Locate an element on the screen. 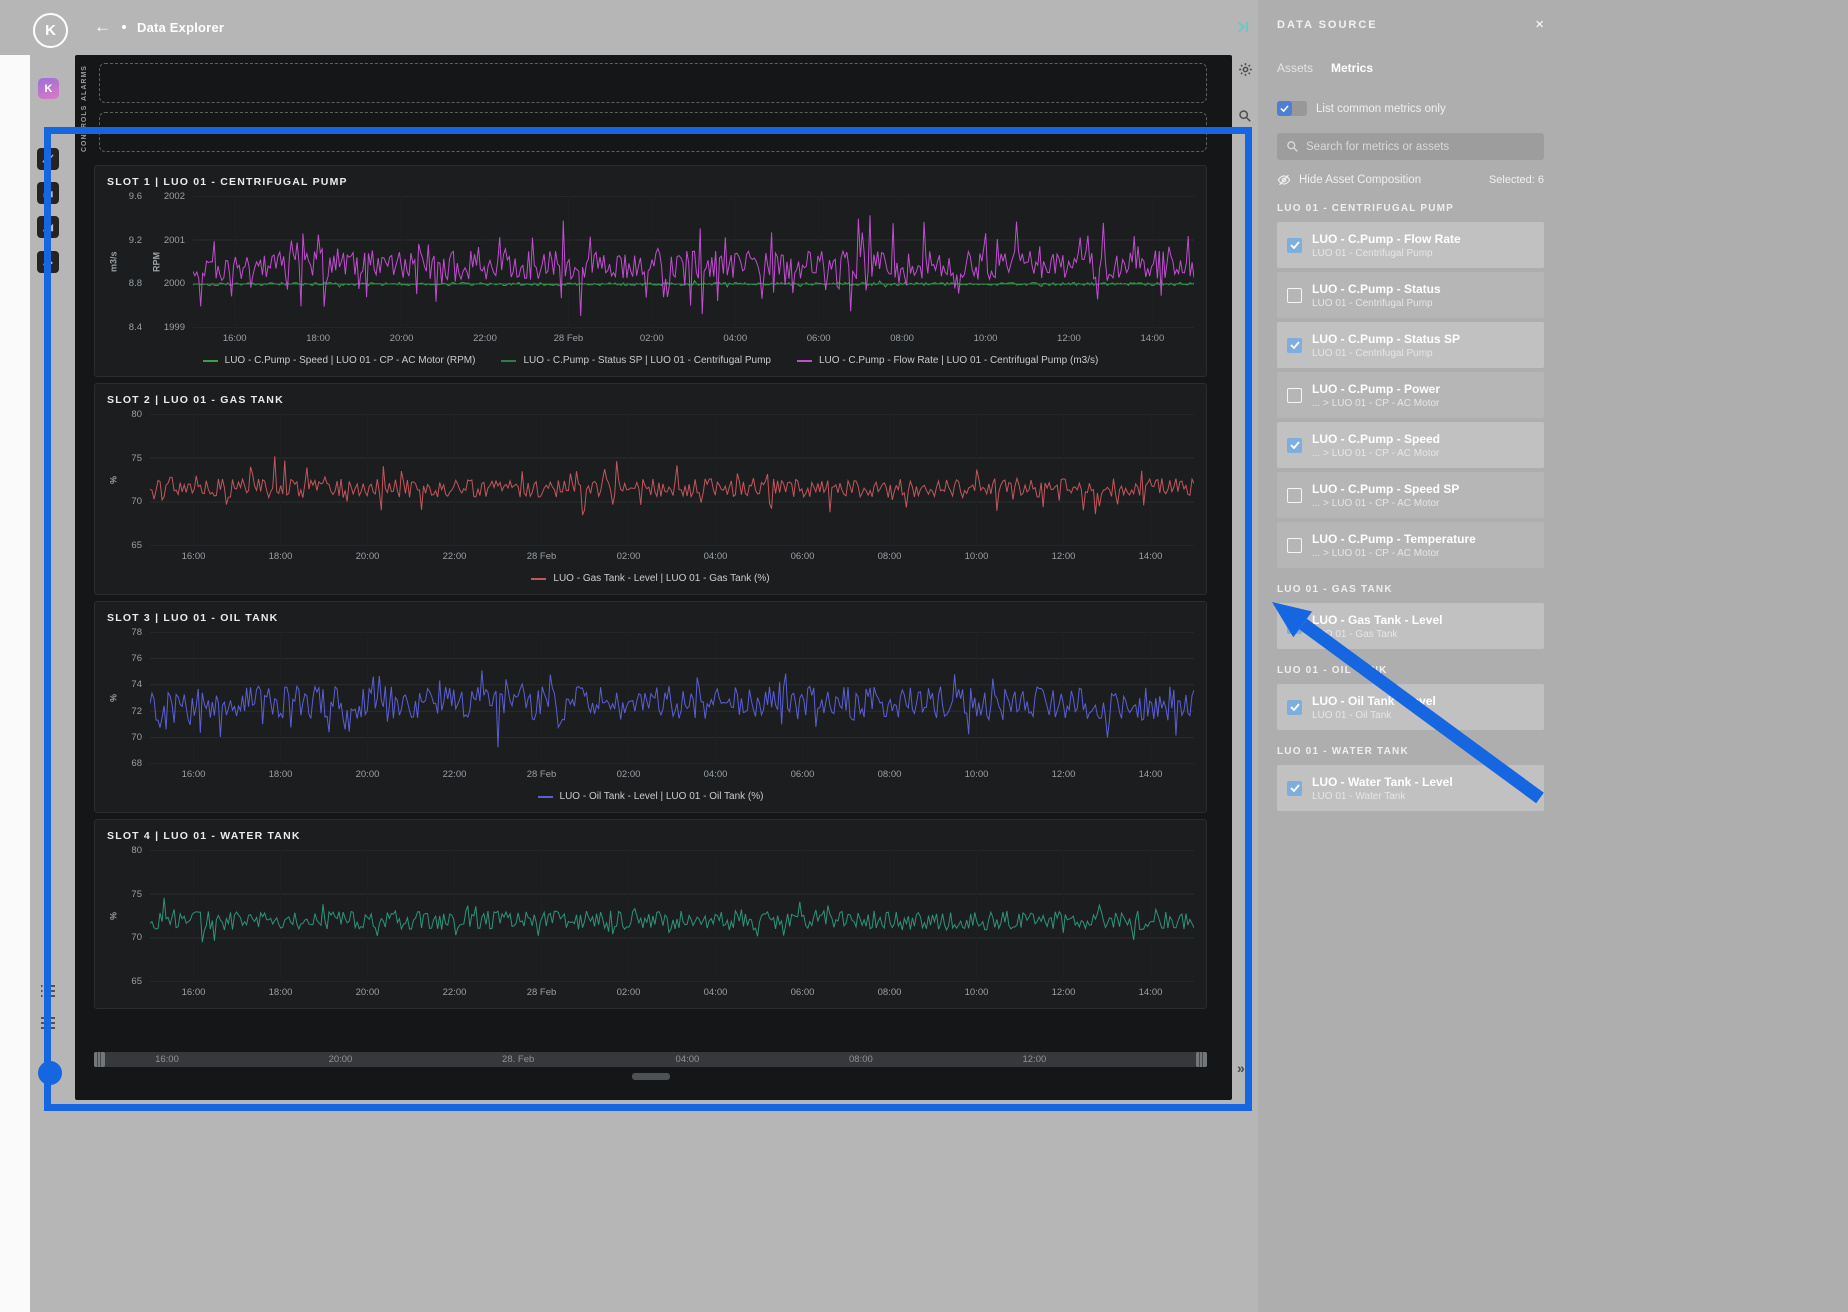 The height and width of the screenshot is (1312, 1848). axis-tick: 70 is located at coordinates (136, 737).